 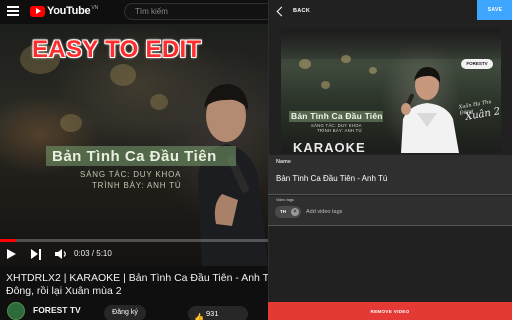 I want to click on video-progress-bar, so click(x=134, y=240).